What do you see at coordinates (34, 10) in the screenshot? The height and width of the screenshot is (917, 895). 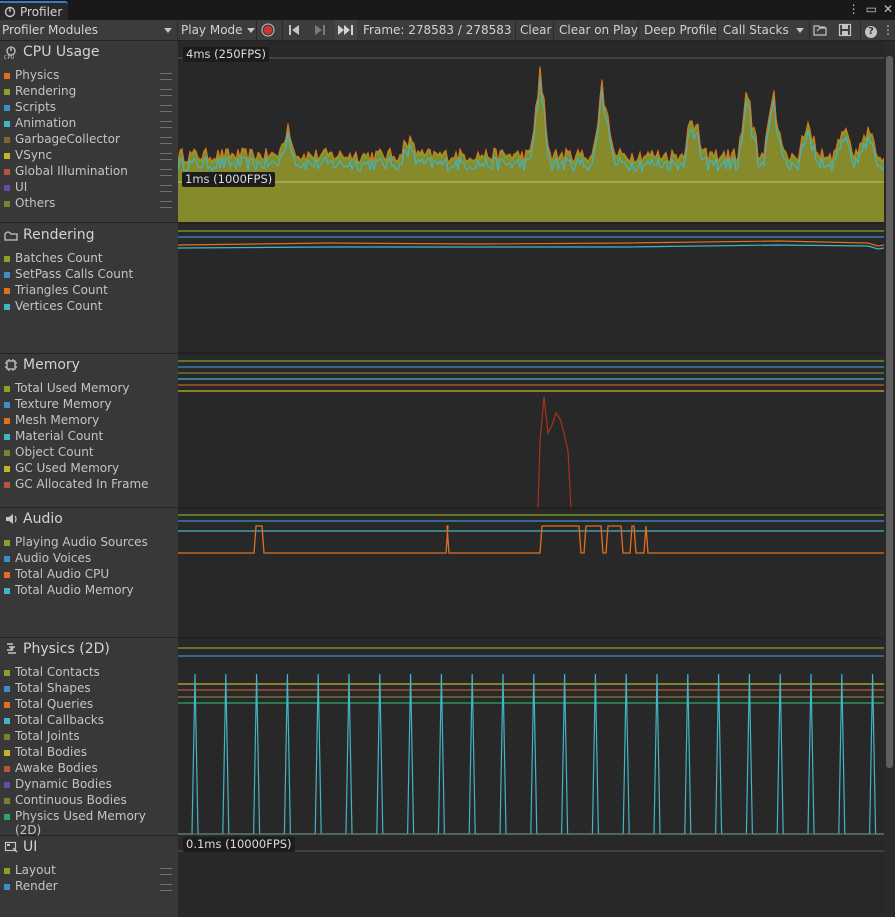 I see `tab-profiler: Profiler` at bounding box center [34, 10].